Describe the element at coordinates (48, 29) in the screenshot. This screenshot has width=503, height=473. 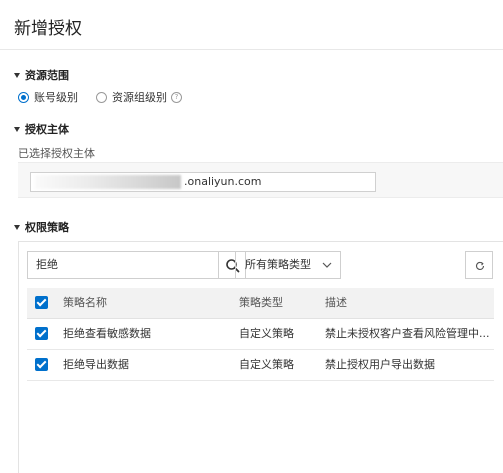
I see `page-title: 新增授权` at that location.